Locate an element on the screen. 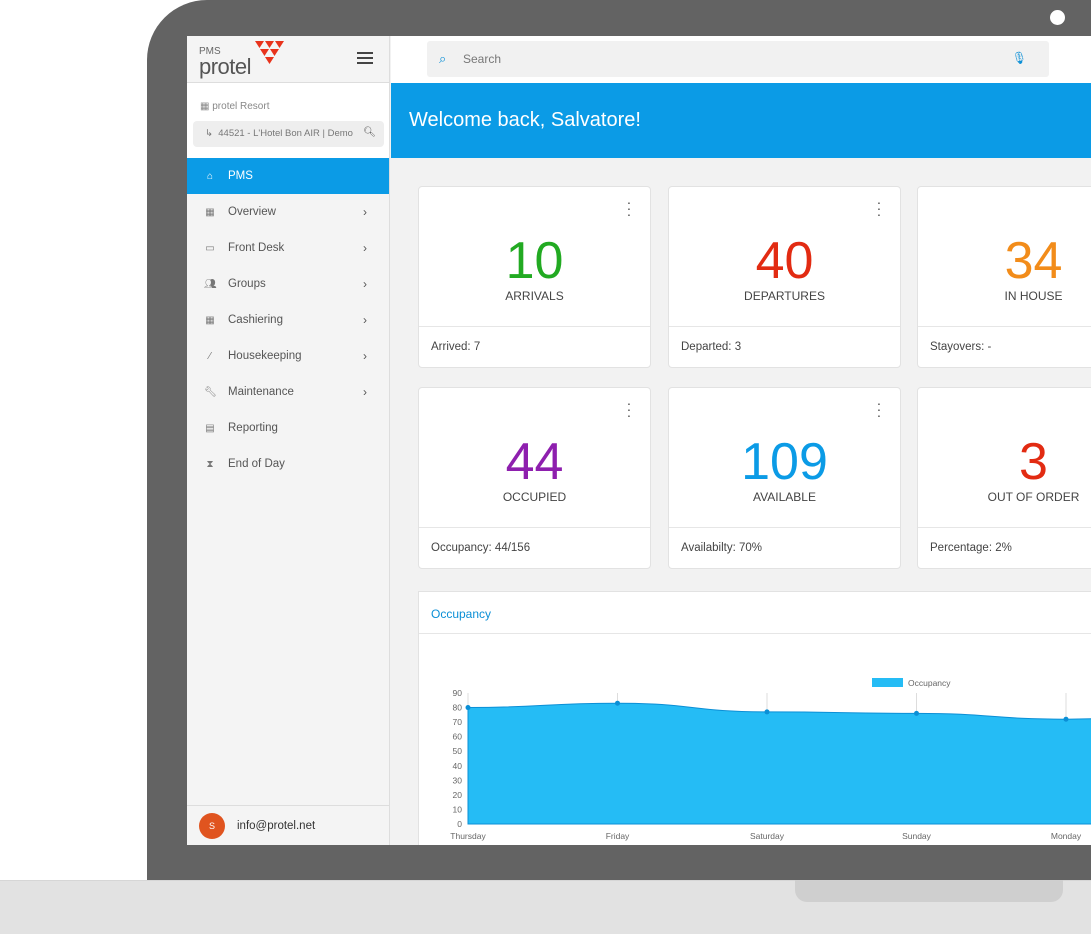 Image resolution: width=1091 pixels, height=934 pixels. wrench-icon: 🔧︎ is located at coordinates (210, 392).